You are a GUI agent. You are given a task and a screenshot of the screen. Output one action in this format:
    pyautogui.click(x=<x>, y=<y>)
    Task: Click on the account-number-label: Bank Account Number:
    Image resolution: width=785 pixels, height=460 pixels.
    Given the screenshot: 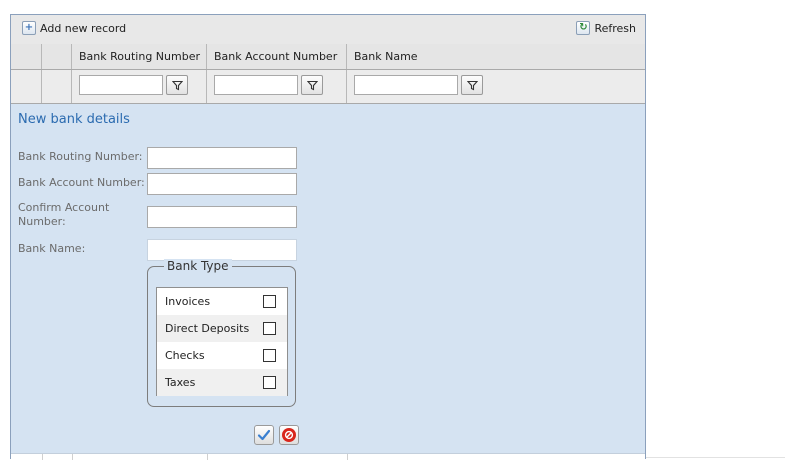 What is the action you would take?
    pyautogui.click(x=81, y=182)
    